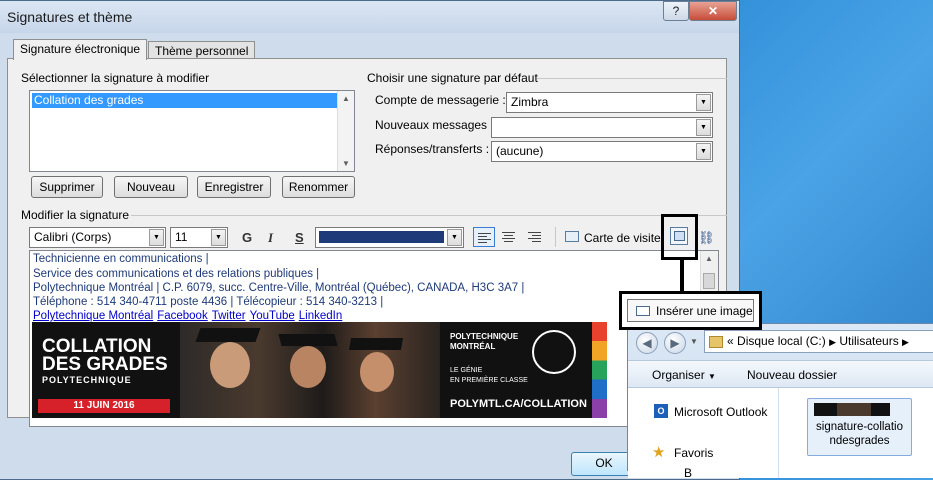  Describe the element at coordinates (602, 151) in the screenshot. I see `replies-select: (aucune) ▼` at that location.